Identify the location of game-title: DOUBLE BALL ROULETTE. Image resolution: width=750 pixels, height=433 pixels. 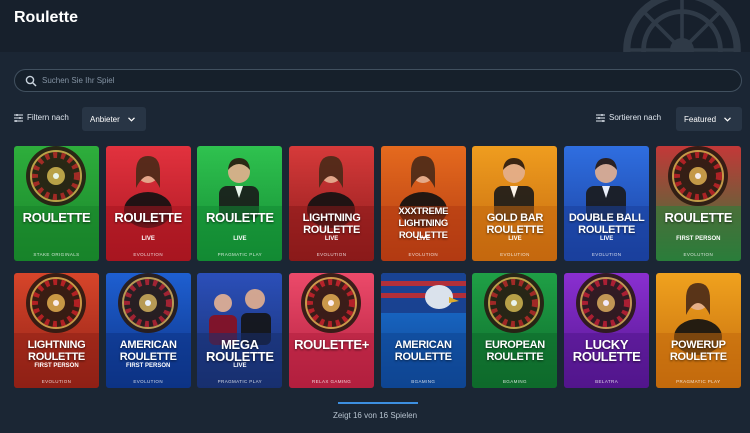
(606, 224).